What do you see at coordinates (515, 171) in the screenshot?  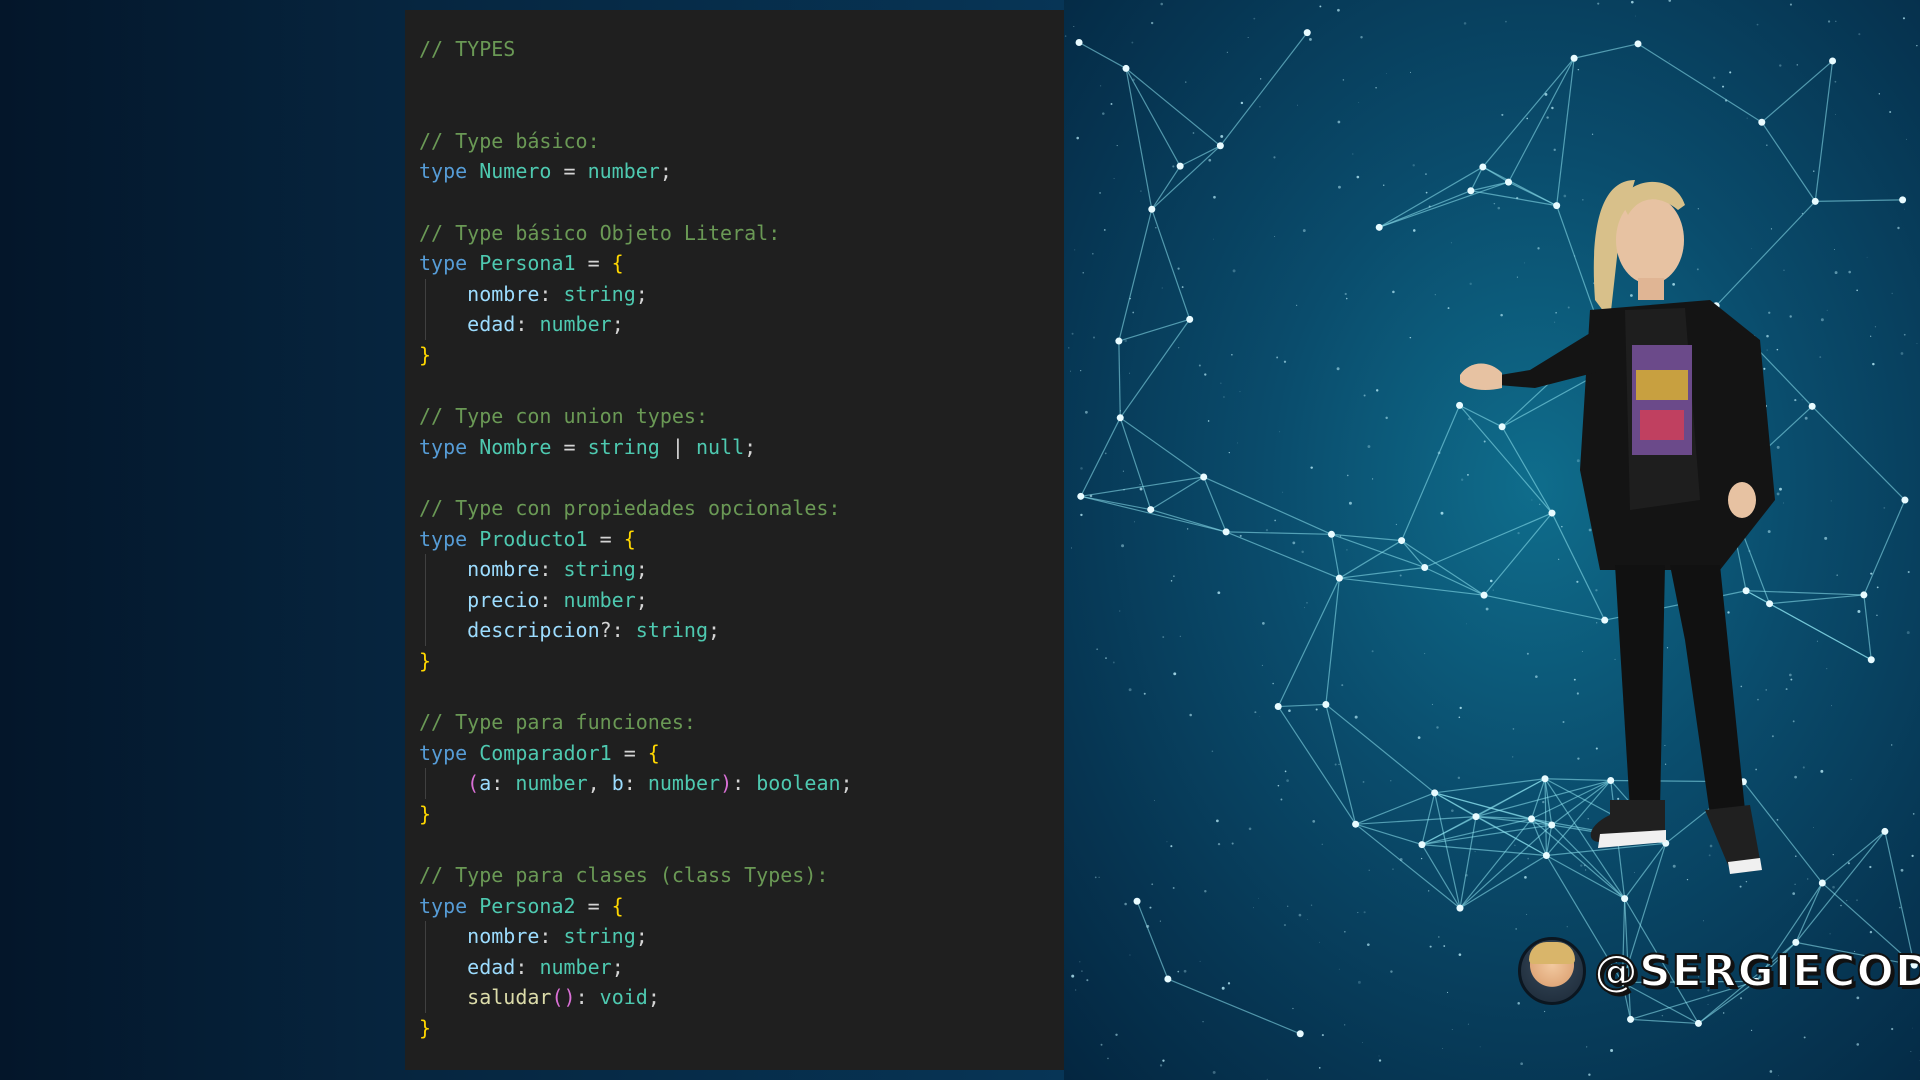 I see `code-token: Numero` at bounding box center [515, 171].